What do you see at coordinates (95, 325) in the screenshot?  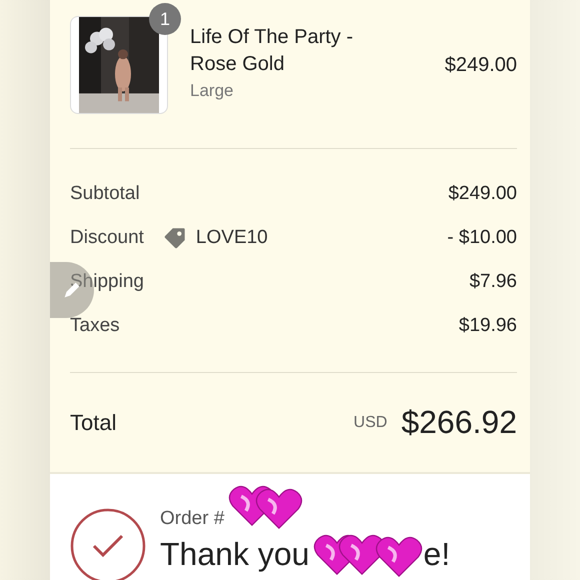 I see `summary-label: Taxes` at bounding box center [95, 325].